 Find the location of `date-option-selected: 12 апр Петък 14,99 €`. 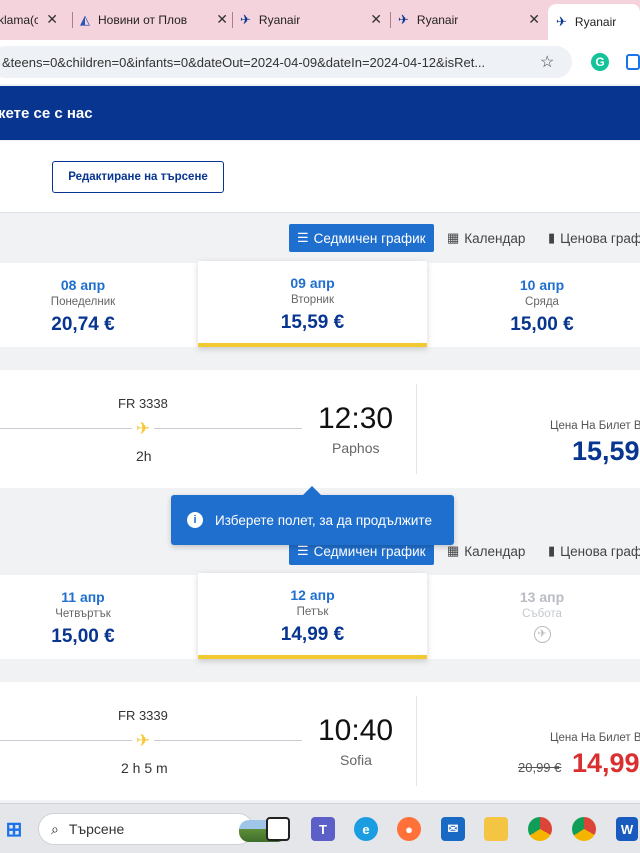

date-option-selected: 12 апр Петък 14,99 € is located at coordinates (312, 616).